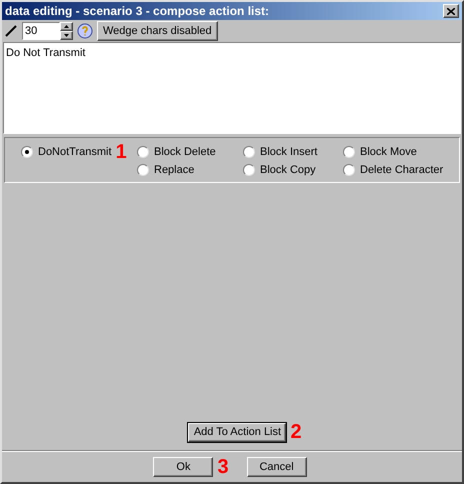  Describe the element at coordinates (157, 31) in the screenshot. I see `wedge-button: Wedge chars disabled` at that location.